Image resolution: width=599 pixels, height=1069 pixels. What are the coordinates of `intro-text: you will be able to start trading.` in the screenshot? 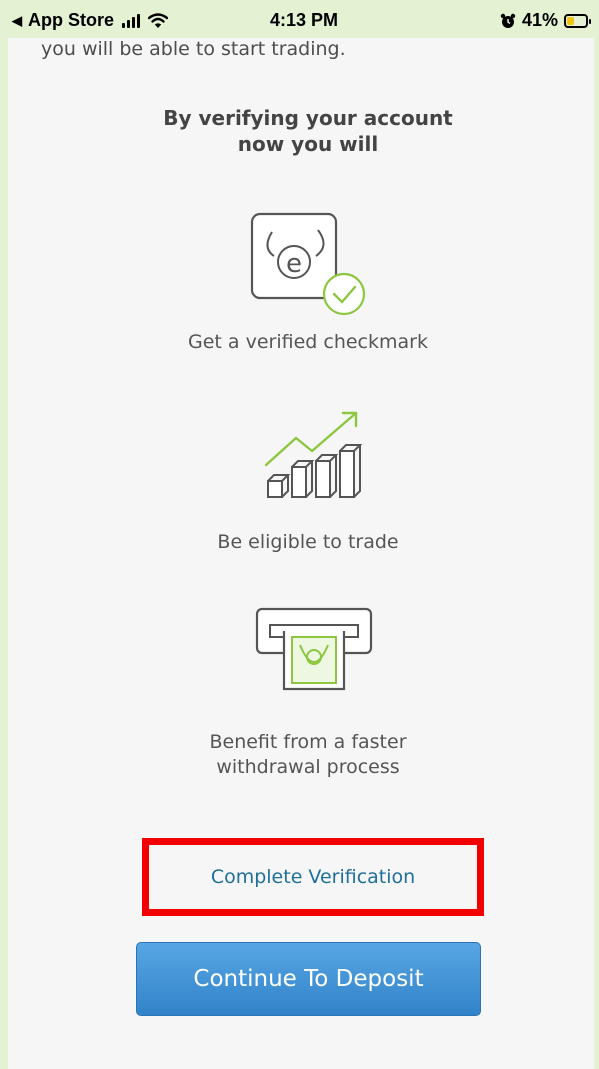 It's located at (193, 49).